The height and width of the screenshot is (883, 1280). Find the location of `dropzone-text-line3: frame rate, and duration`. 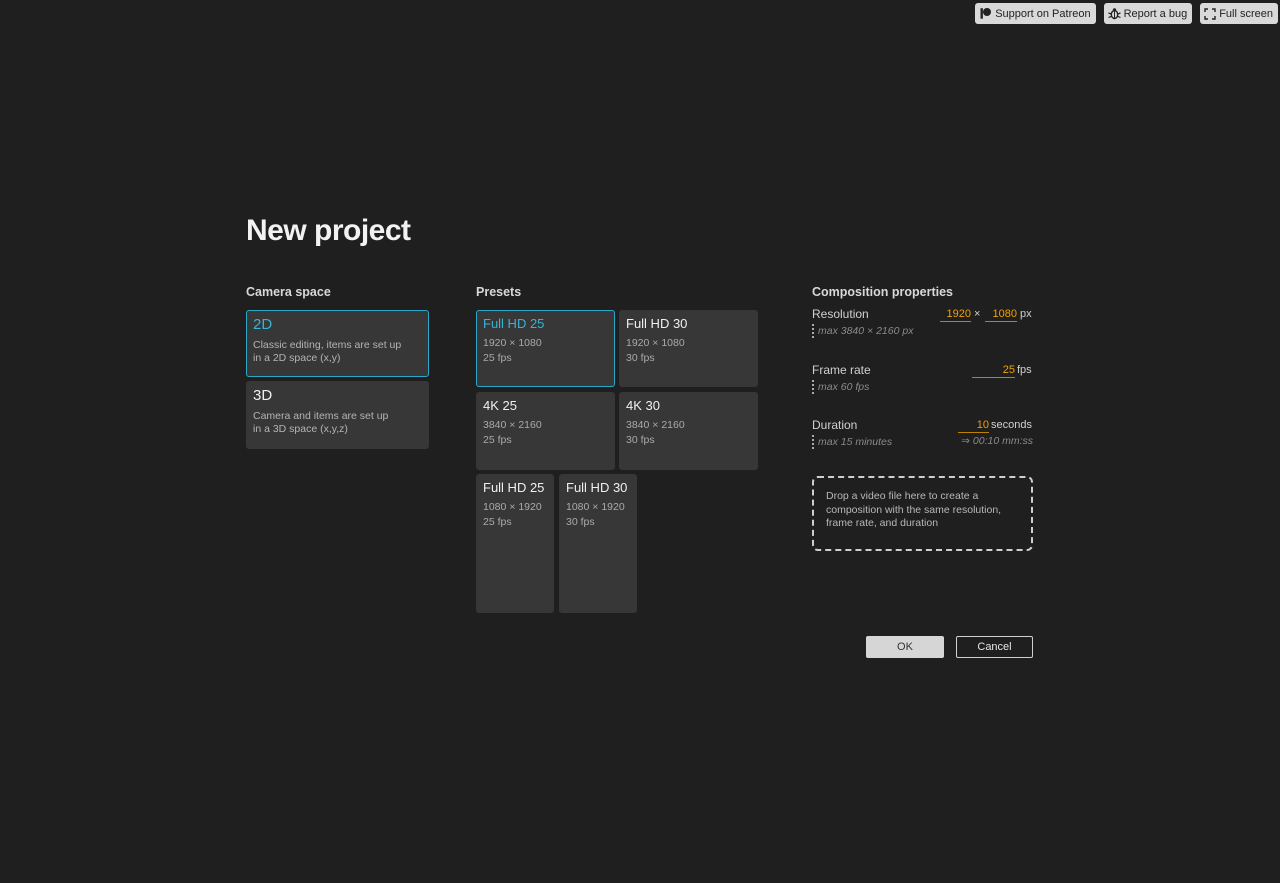

dropzone-text-line3: frame rate, and duration is located at coordinates (882, 523).